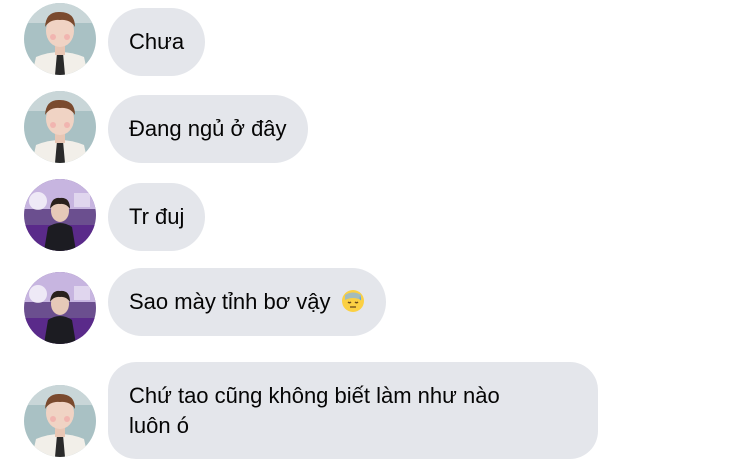  Describe the element at coordinates (314, 395) in the screenshot. I see `message-text-line: Chứ tao cũng không biết làm như nào` at that location.